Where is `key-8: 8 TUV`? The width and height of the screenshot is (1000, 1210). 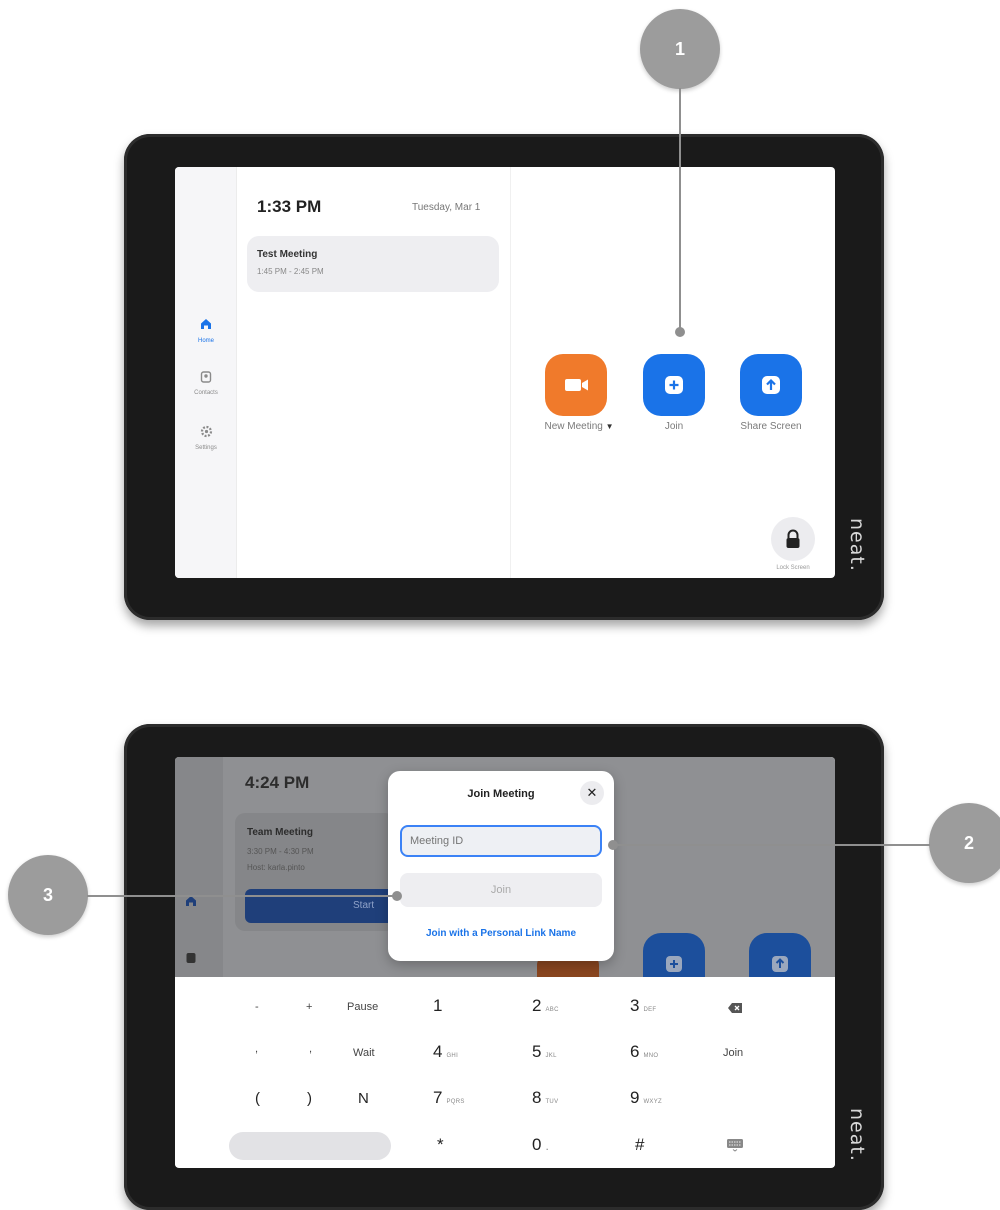 key-8: 8 TUV is located at coordinates (545, 1098).